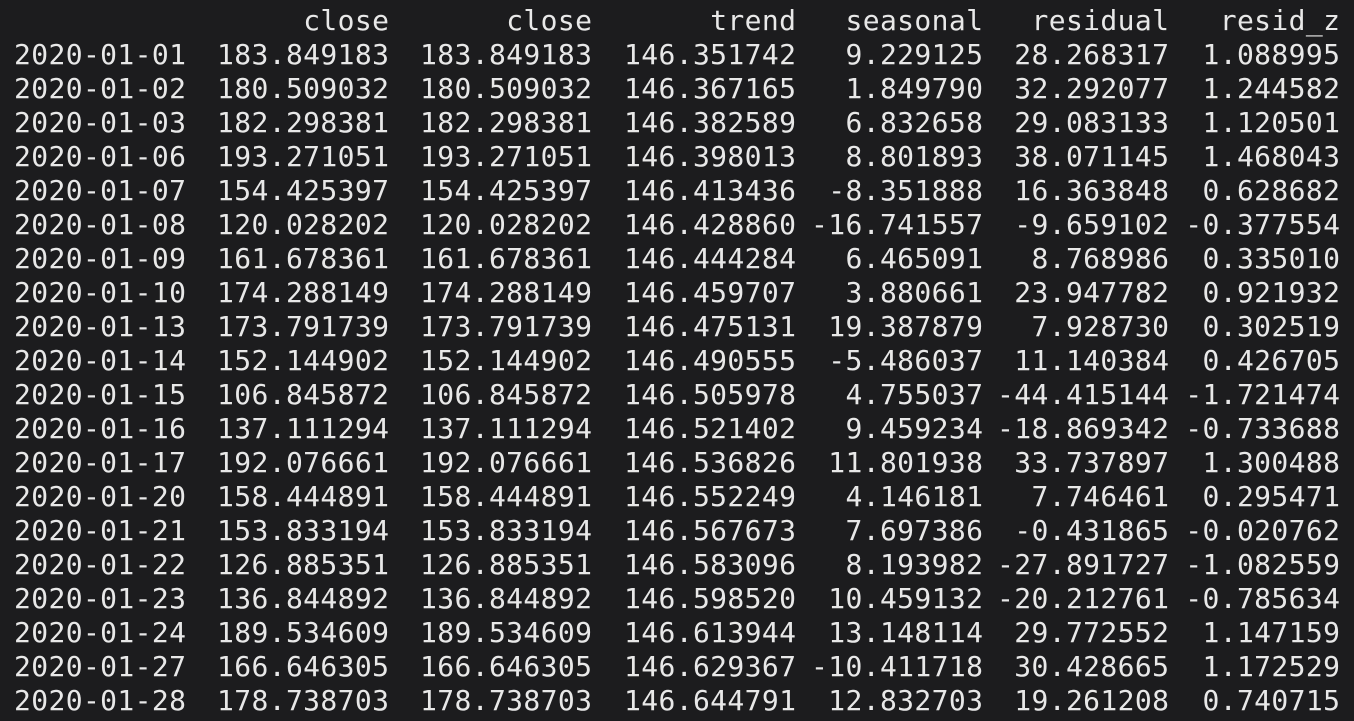 This screenshot has height=721, width=1354. What do you see at coordinates (506, 462) in the screenshot?
I see `close-cell: 192.076661` at bounding box center [506, 462].